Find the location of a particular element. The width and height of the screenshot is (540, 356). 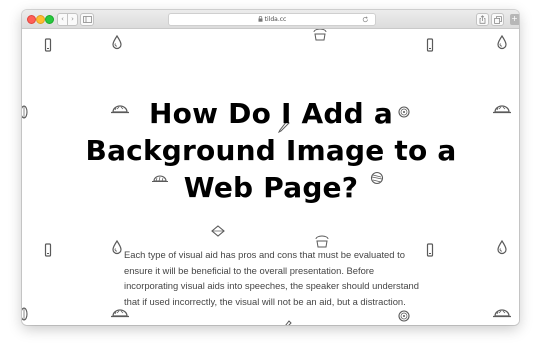

new-tab-icon: + is located at coordinates (514, 18).